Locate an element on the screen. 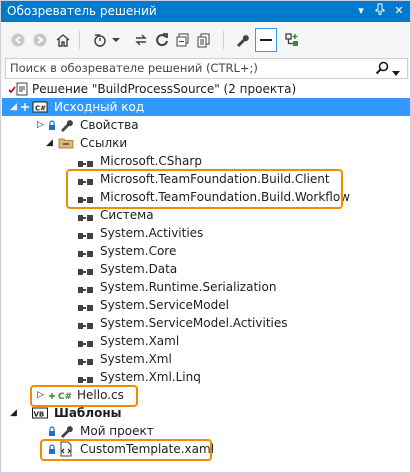  tree-item-label: Hello.cs is located at coordinates (100, 395).